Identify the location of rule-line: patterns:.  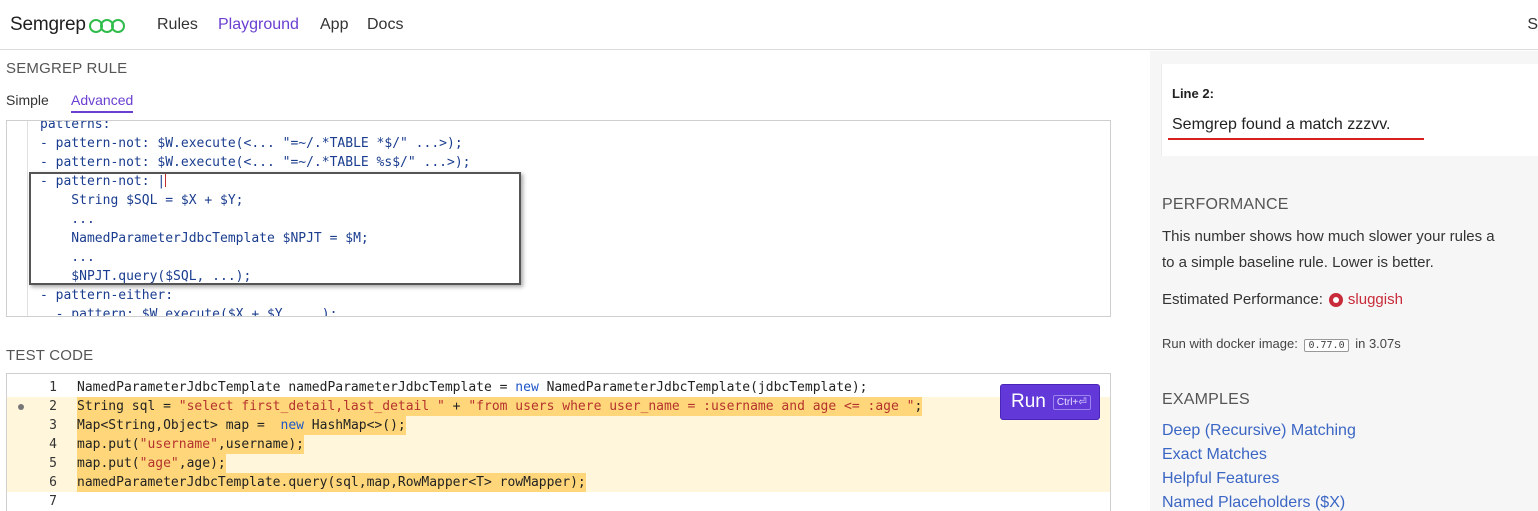
(75, 126).